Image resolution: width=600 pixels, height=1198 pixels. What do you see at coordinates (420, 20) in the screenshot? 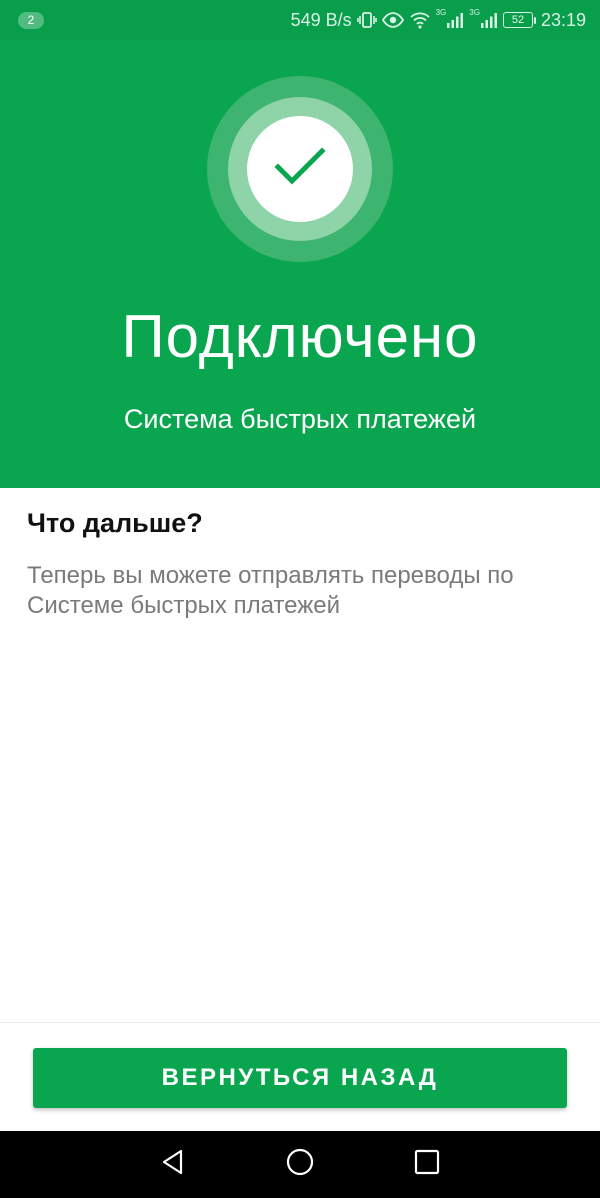
I see `wifi-icon` at bounding box center [420, 20].